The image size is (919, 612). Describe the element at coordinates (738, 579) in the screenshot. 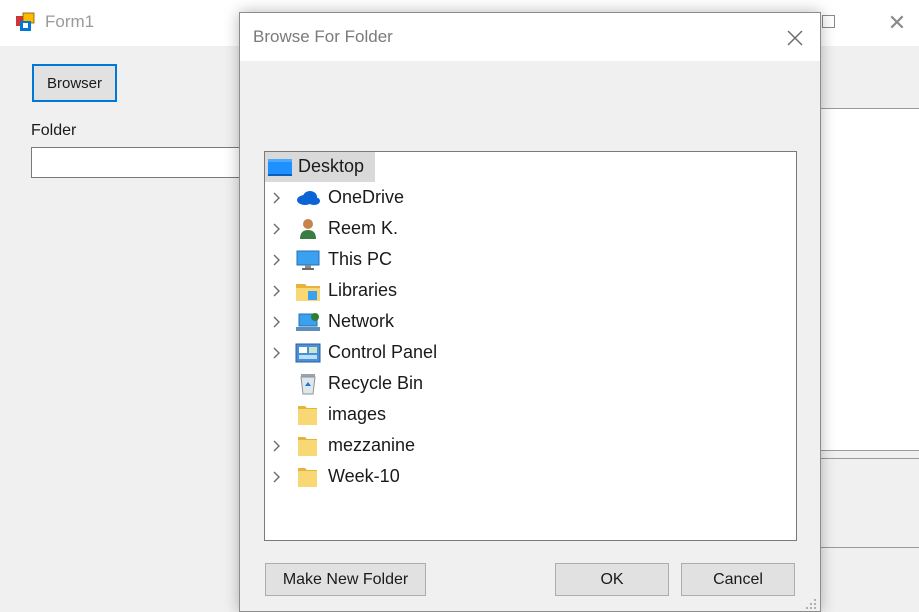

I see `cancel-button: Cancel` at that location.